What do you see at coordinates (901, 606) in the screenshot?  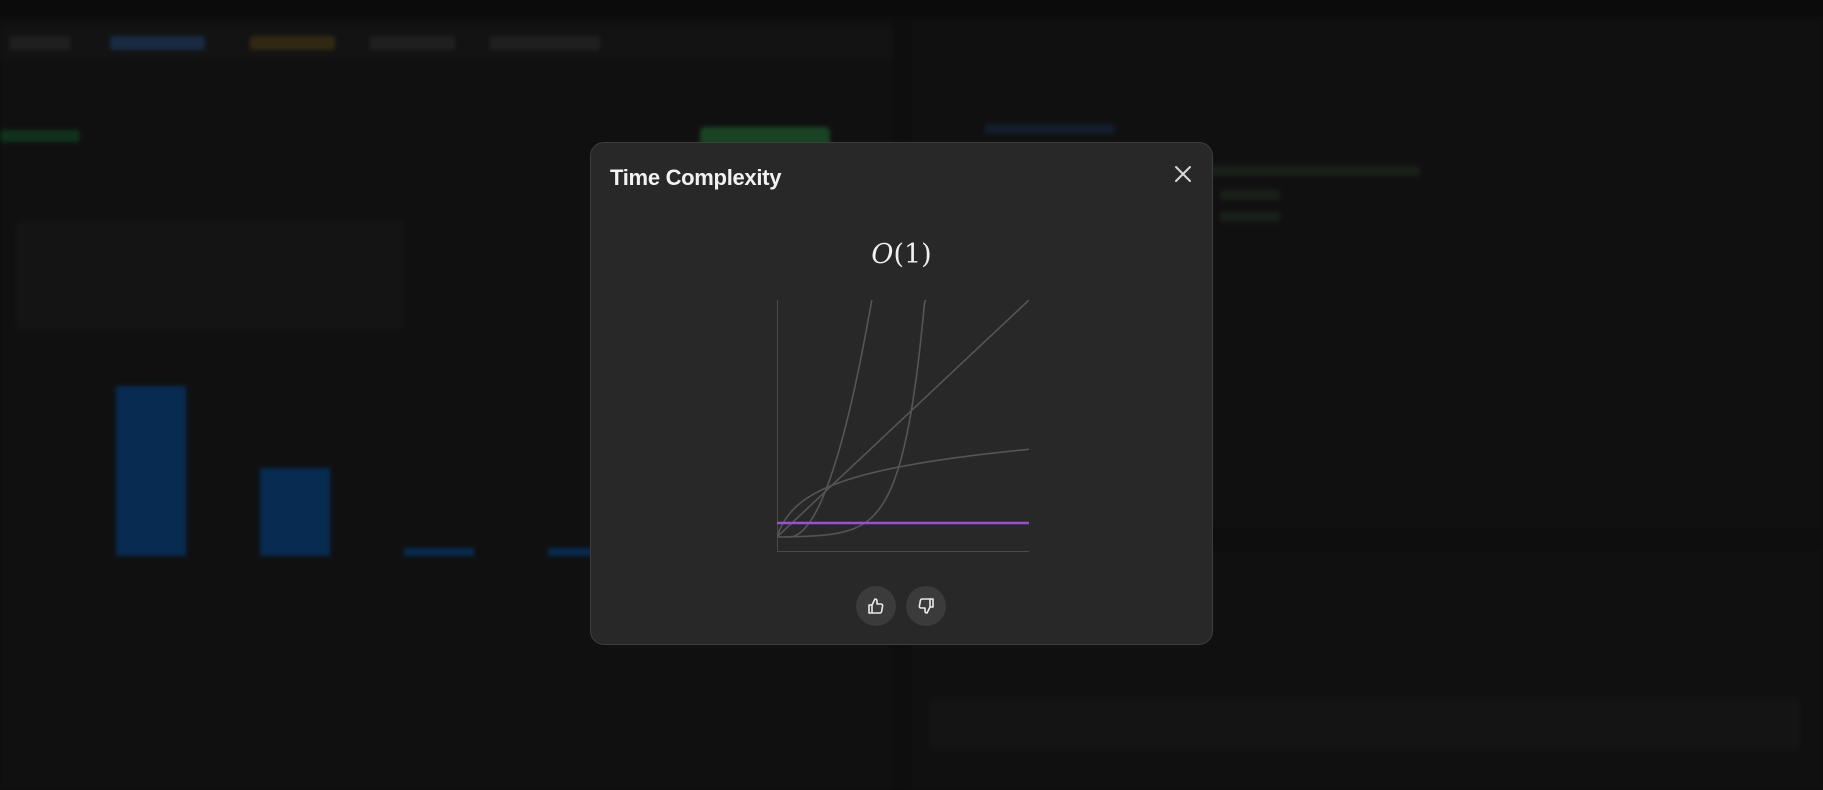 I see `feedback-buttons` at bounding box center [901, 606].